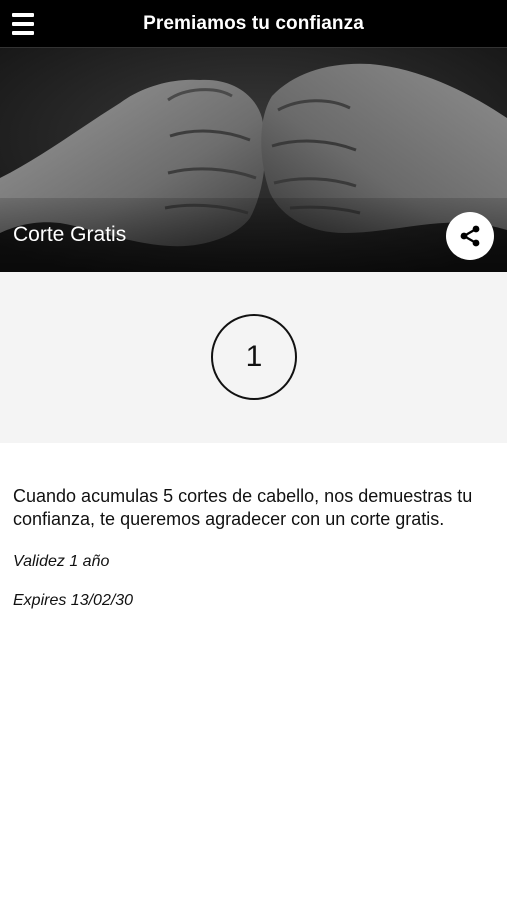  I want to click on share-button, so click(470, 236).